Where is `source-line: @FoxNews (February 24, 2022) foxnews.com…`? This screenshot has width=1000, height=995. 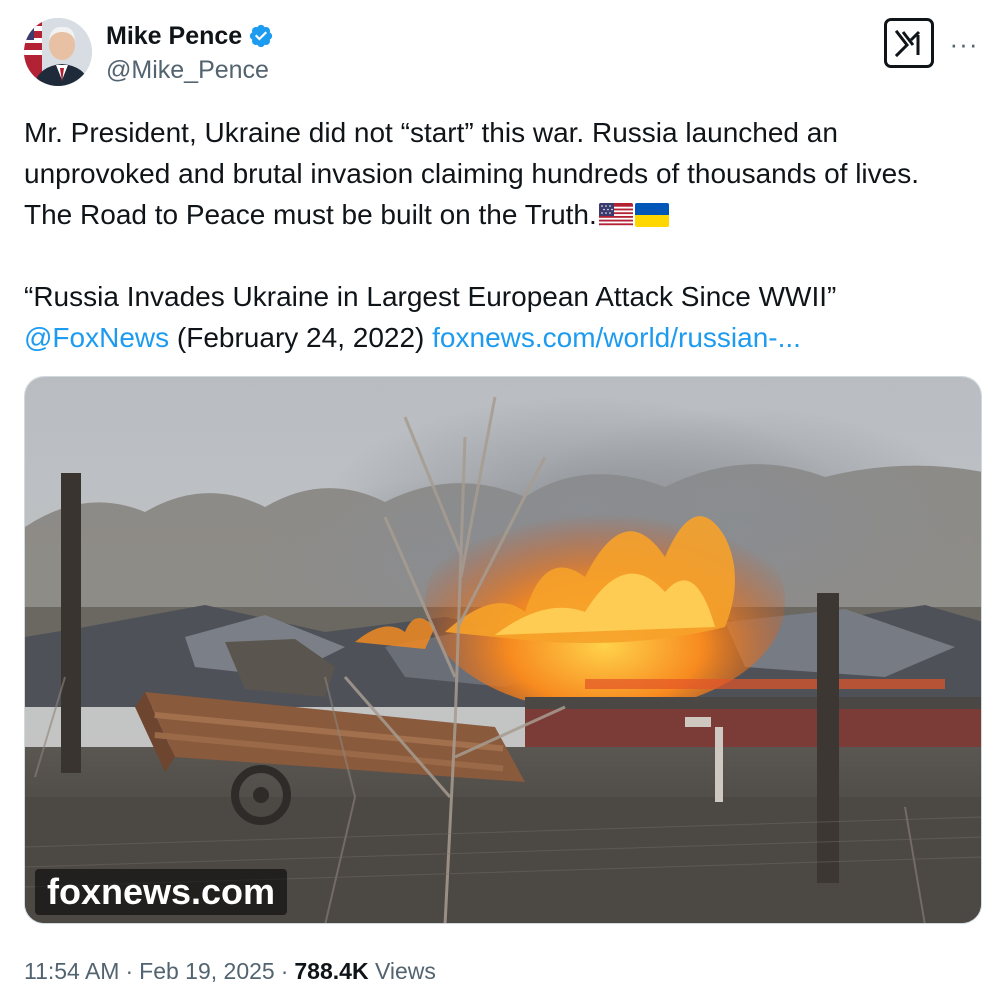
source-line: @FoxNews (February 24, 2022) foxnews.com… is located at coordinates (504, 337).